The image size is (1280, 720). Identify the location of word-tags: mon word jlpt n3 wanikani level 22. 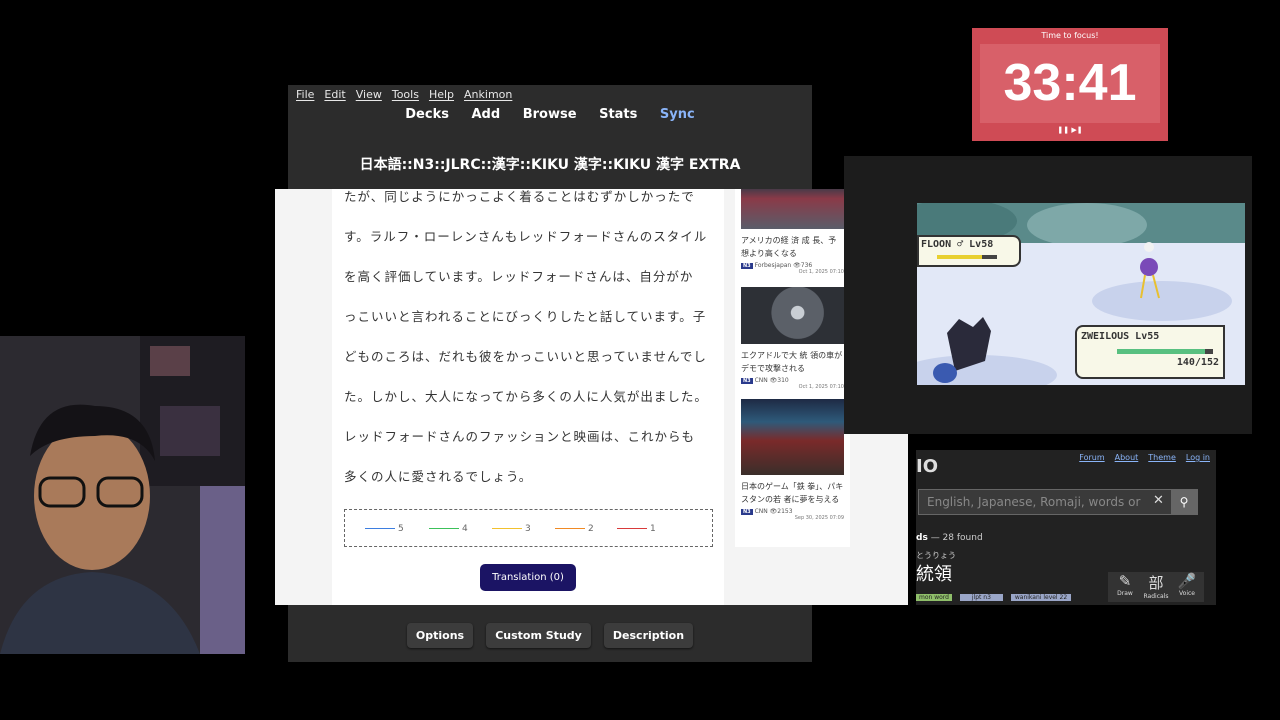
(994, 597).